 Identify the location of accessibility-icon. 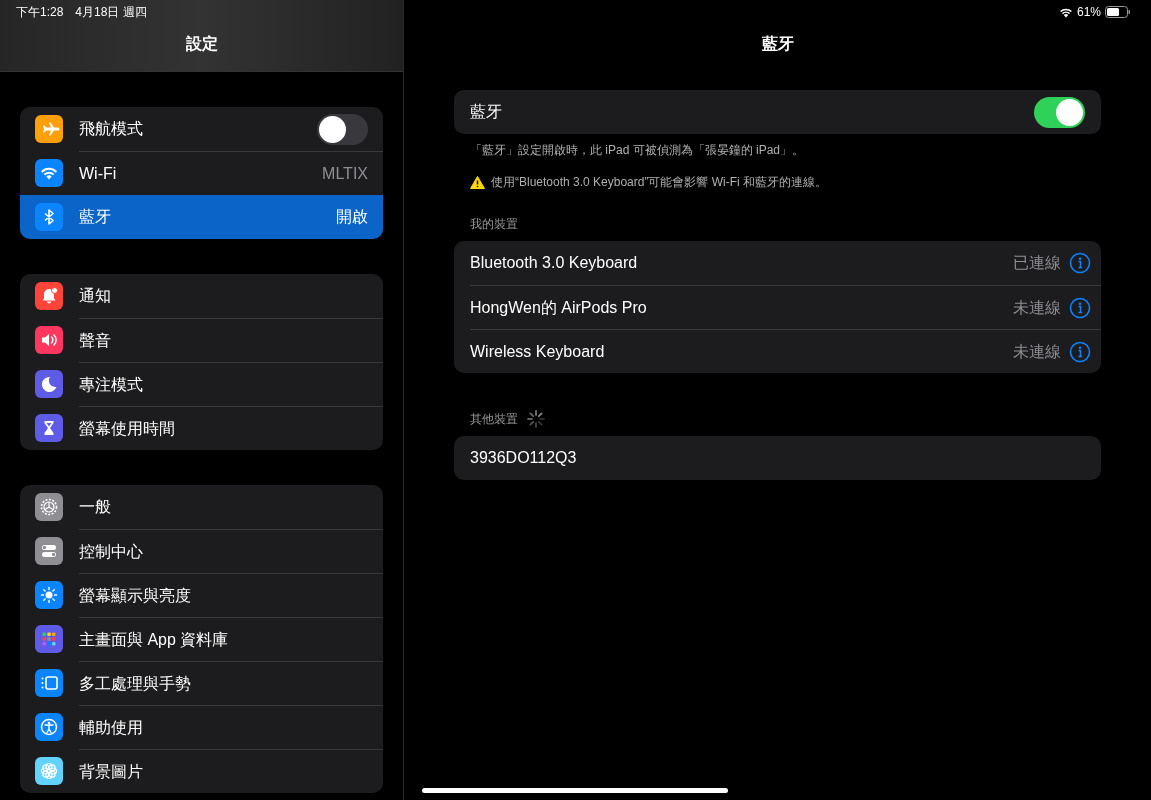
(49, 727).